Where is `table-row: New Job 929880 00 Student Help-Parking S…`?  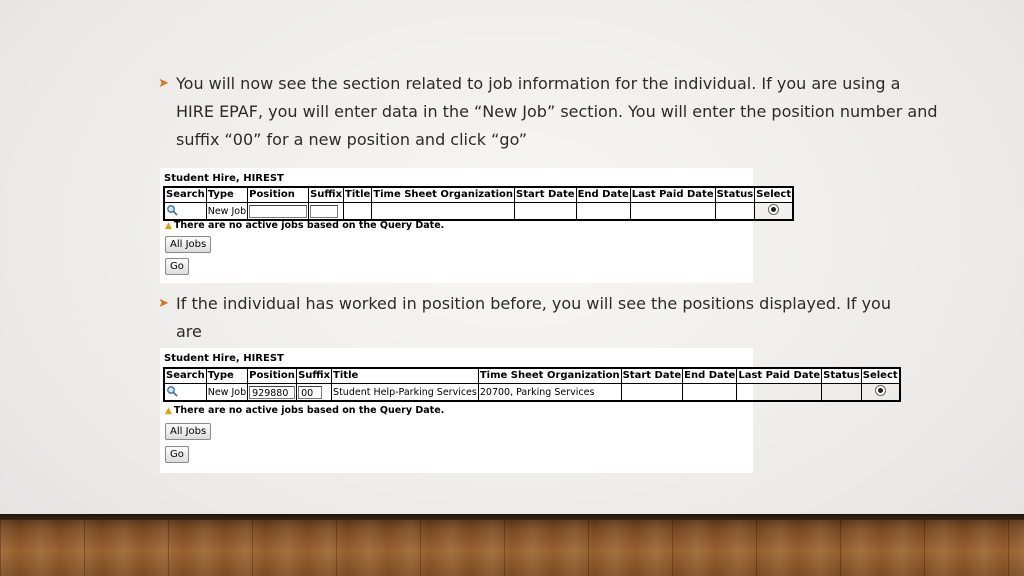 table-row: New Job 929880 00 Student Help-Parking S… is located at coordinates (532, 392).